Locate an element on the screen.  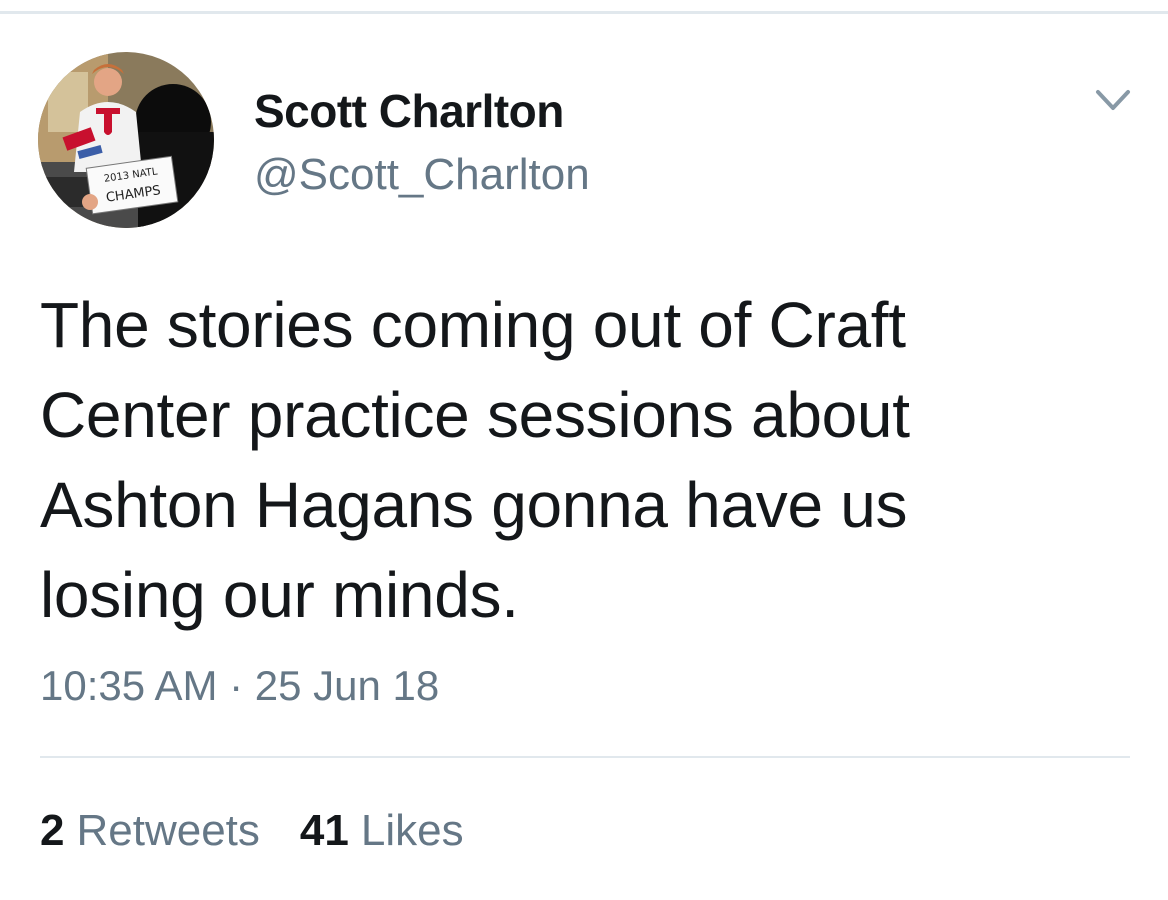
likes-stat: 41 Likes is located at coordinates (382, 831).